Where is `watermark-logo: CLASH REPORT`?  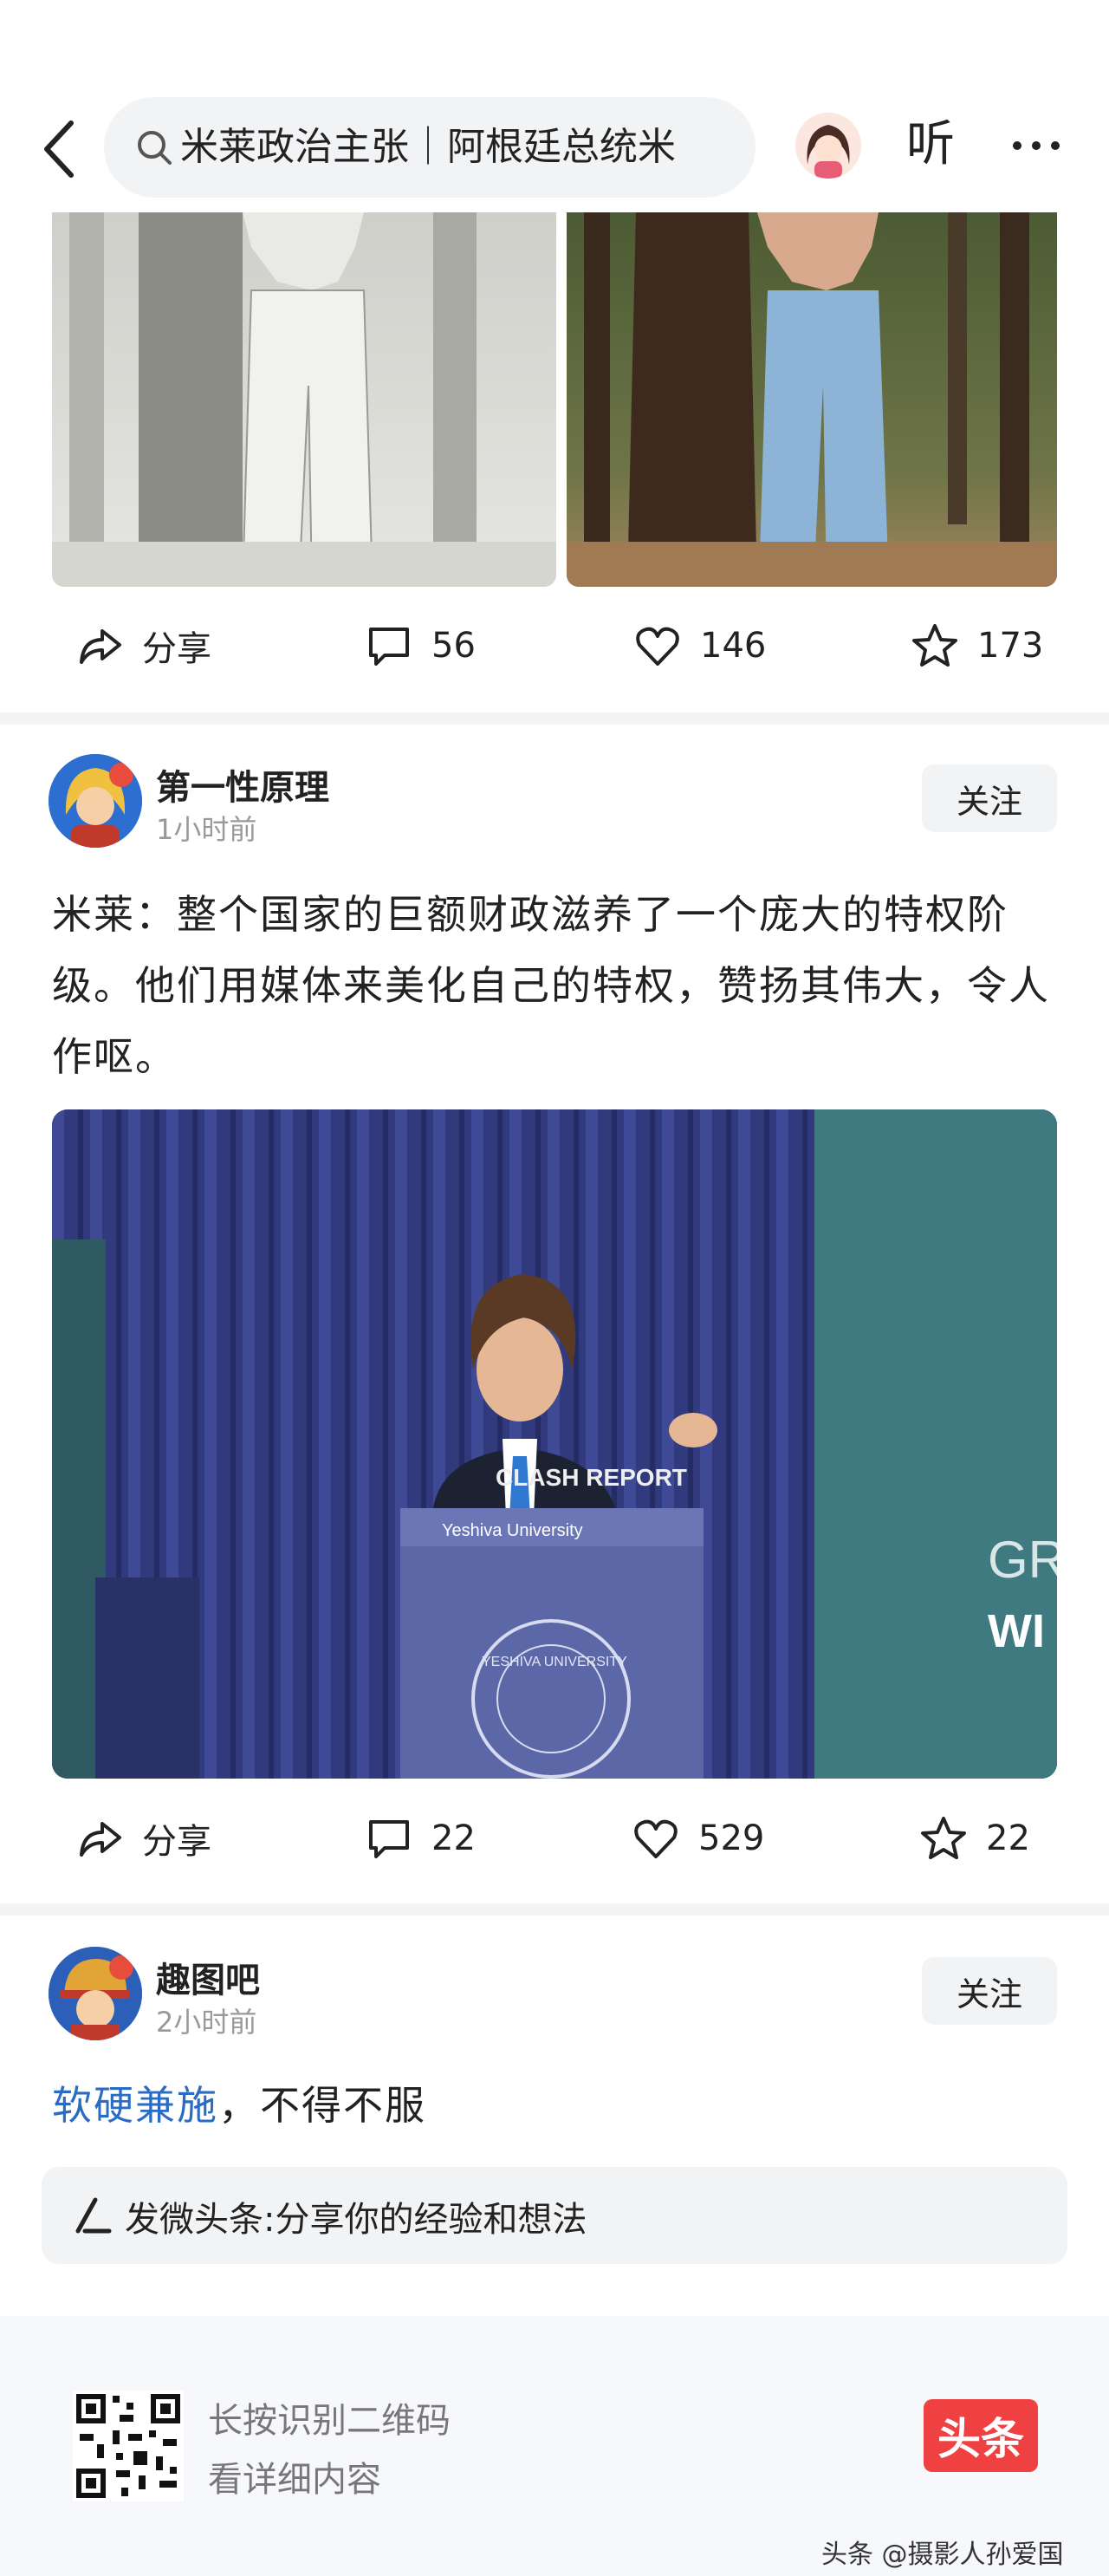 watermark-logo: CLASH REPORT is located at coordinates (591, 1477).